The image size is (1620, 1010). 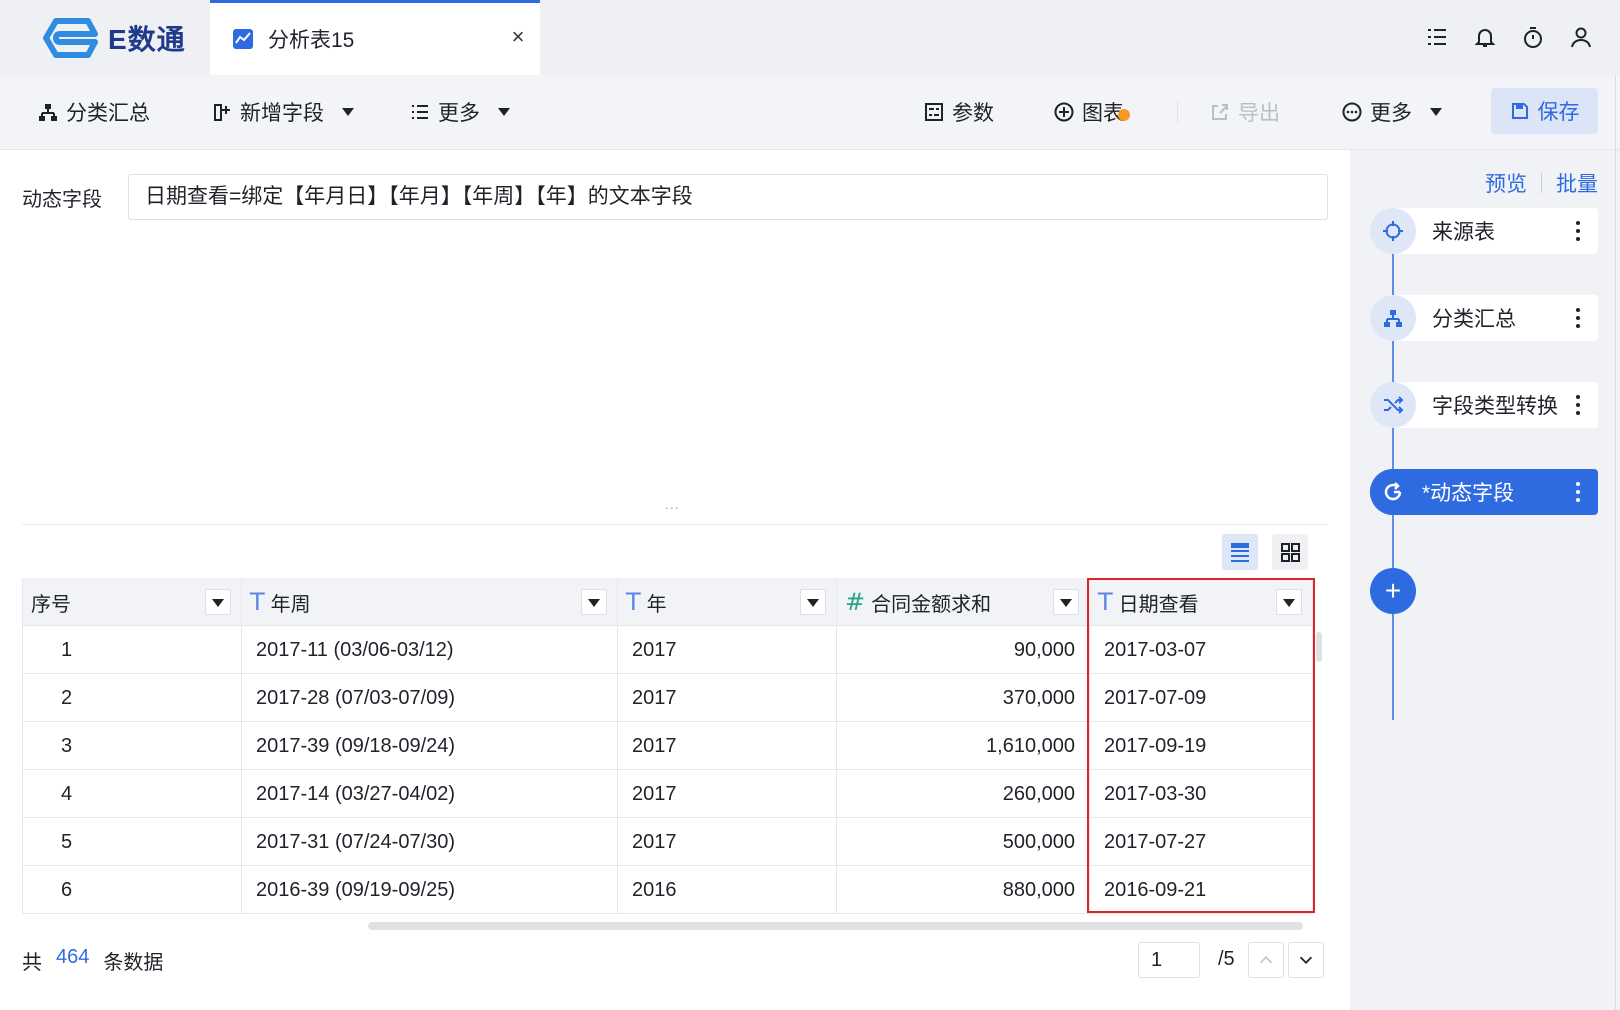 I want to click on table-header-row: 序号 T 年周 T 年 # 合同金额求和 T 日期查看, so click(x=668, y=602).